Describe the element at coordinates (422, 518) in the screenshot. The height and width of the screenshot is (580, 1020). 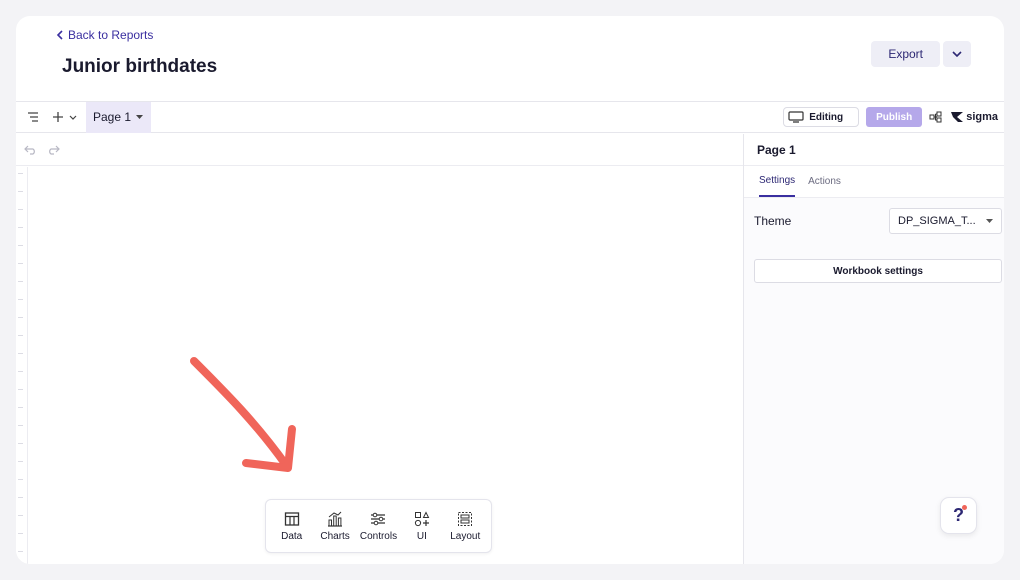
I see `shapes-icon` at that location.